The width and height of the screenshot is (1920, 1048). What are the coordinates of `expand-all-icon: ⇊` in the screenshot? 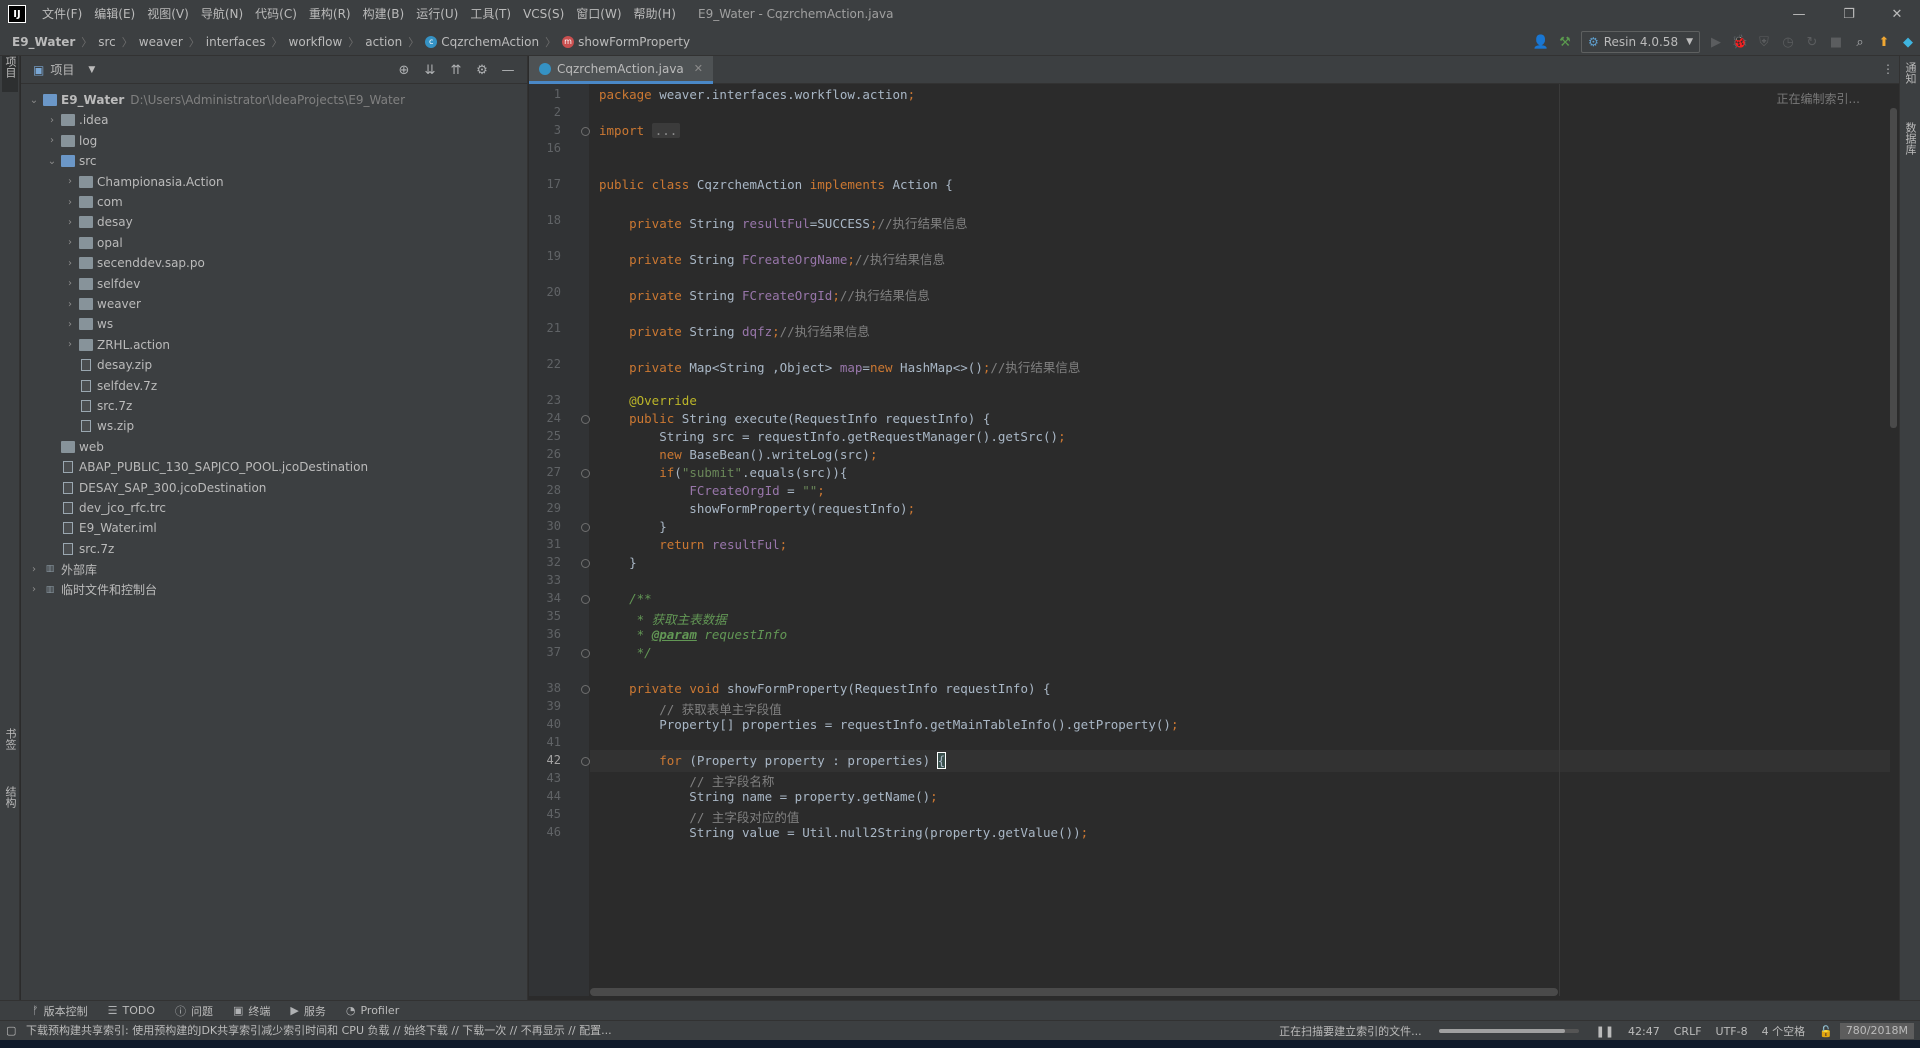 It's located at (430, 70).